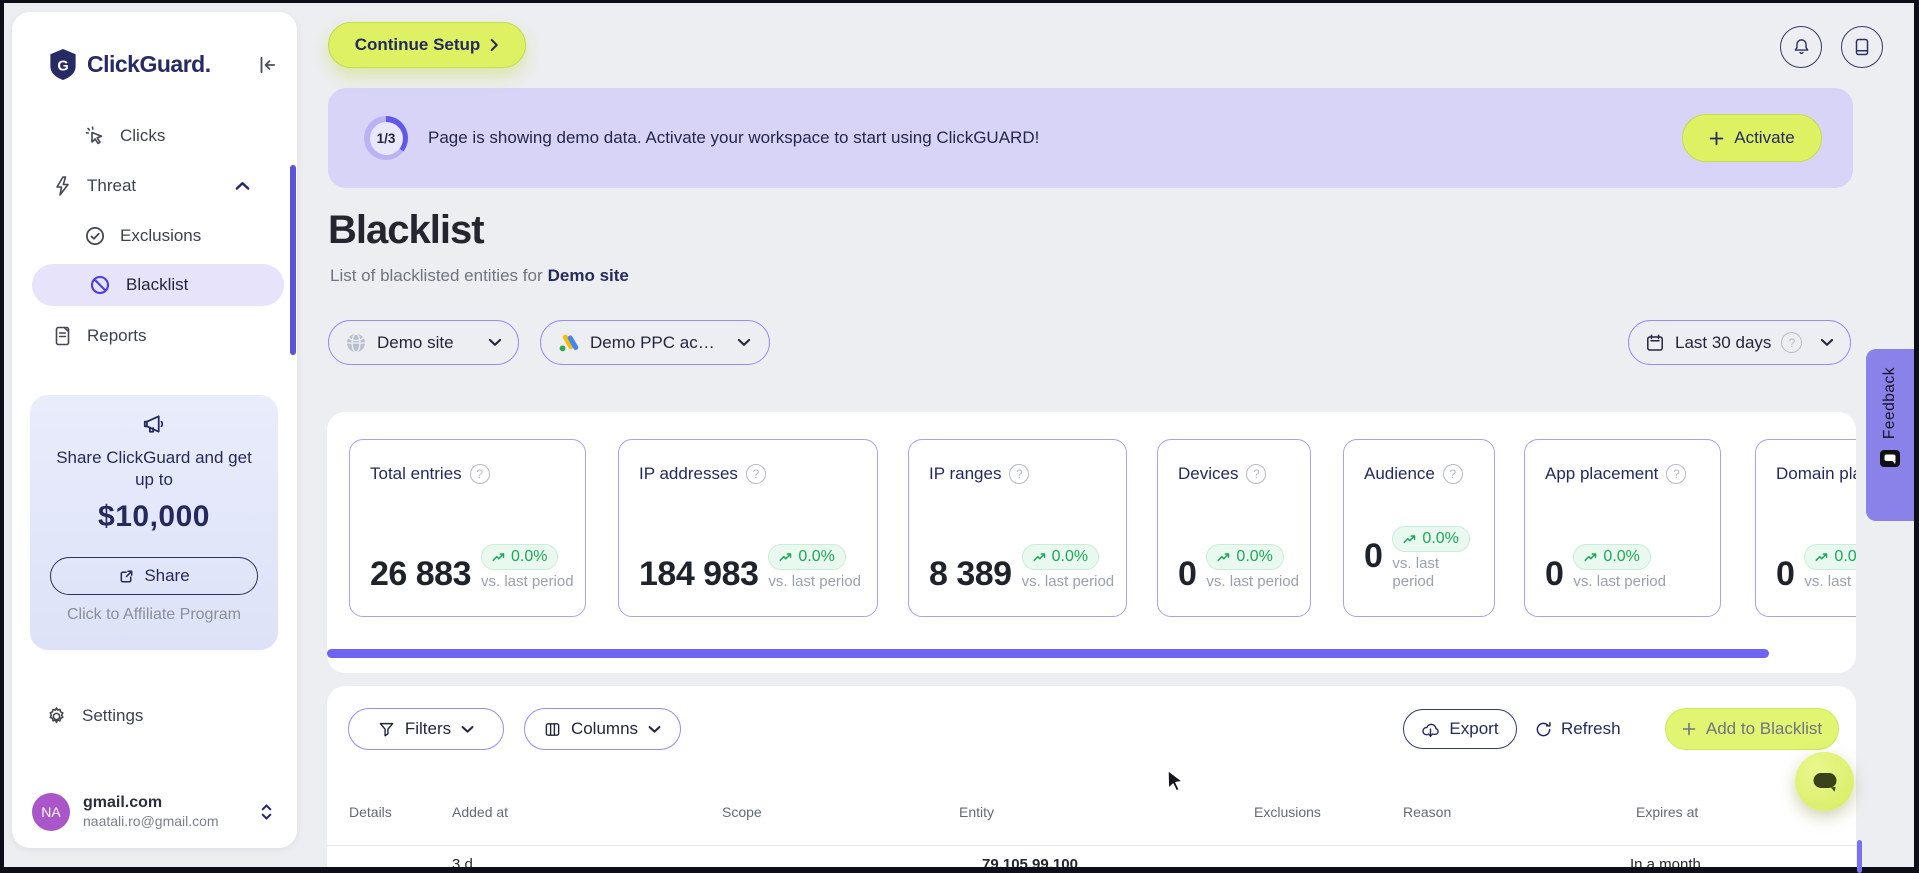 This screenshot has width=1919, height=873. Describe the element at coordinates (293, 260) in the screenshot. I see `sidebar-scrollbar` at that location.